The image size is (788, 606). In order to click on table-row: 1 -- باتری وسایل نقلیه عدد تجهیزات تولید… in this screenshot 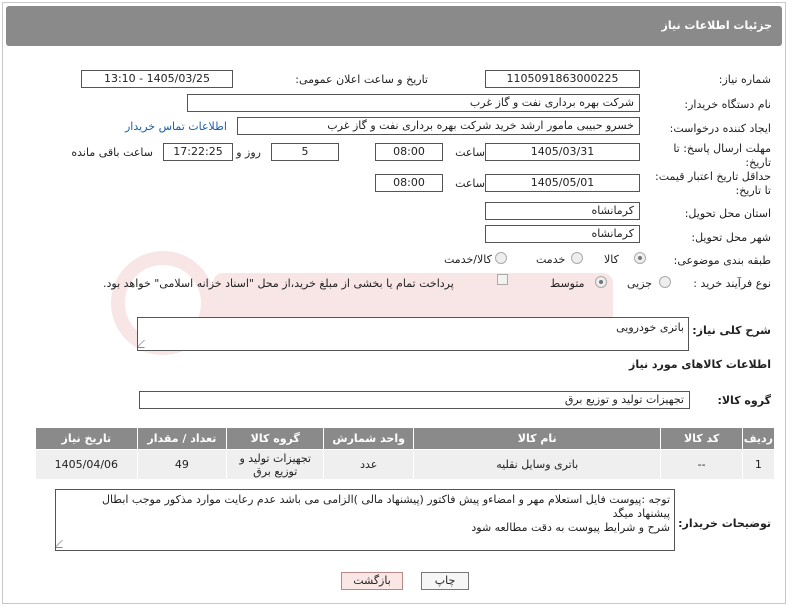, I will do `click(405, 464)`.